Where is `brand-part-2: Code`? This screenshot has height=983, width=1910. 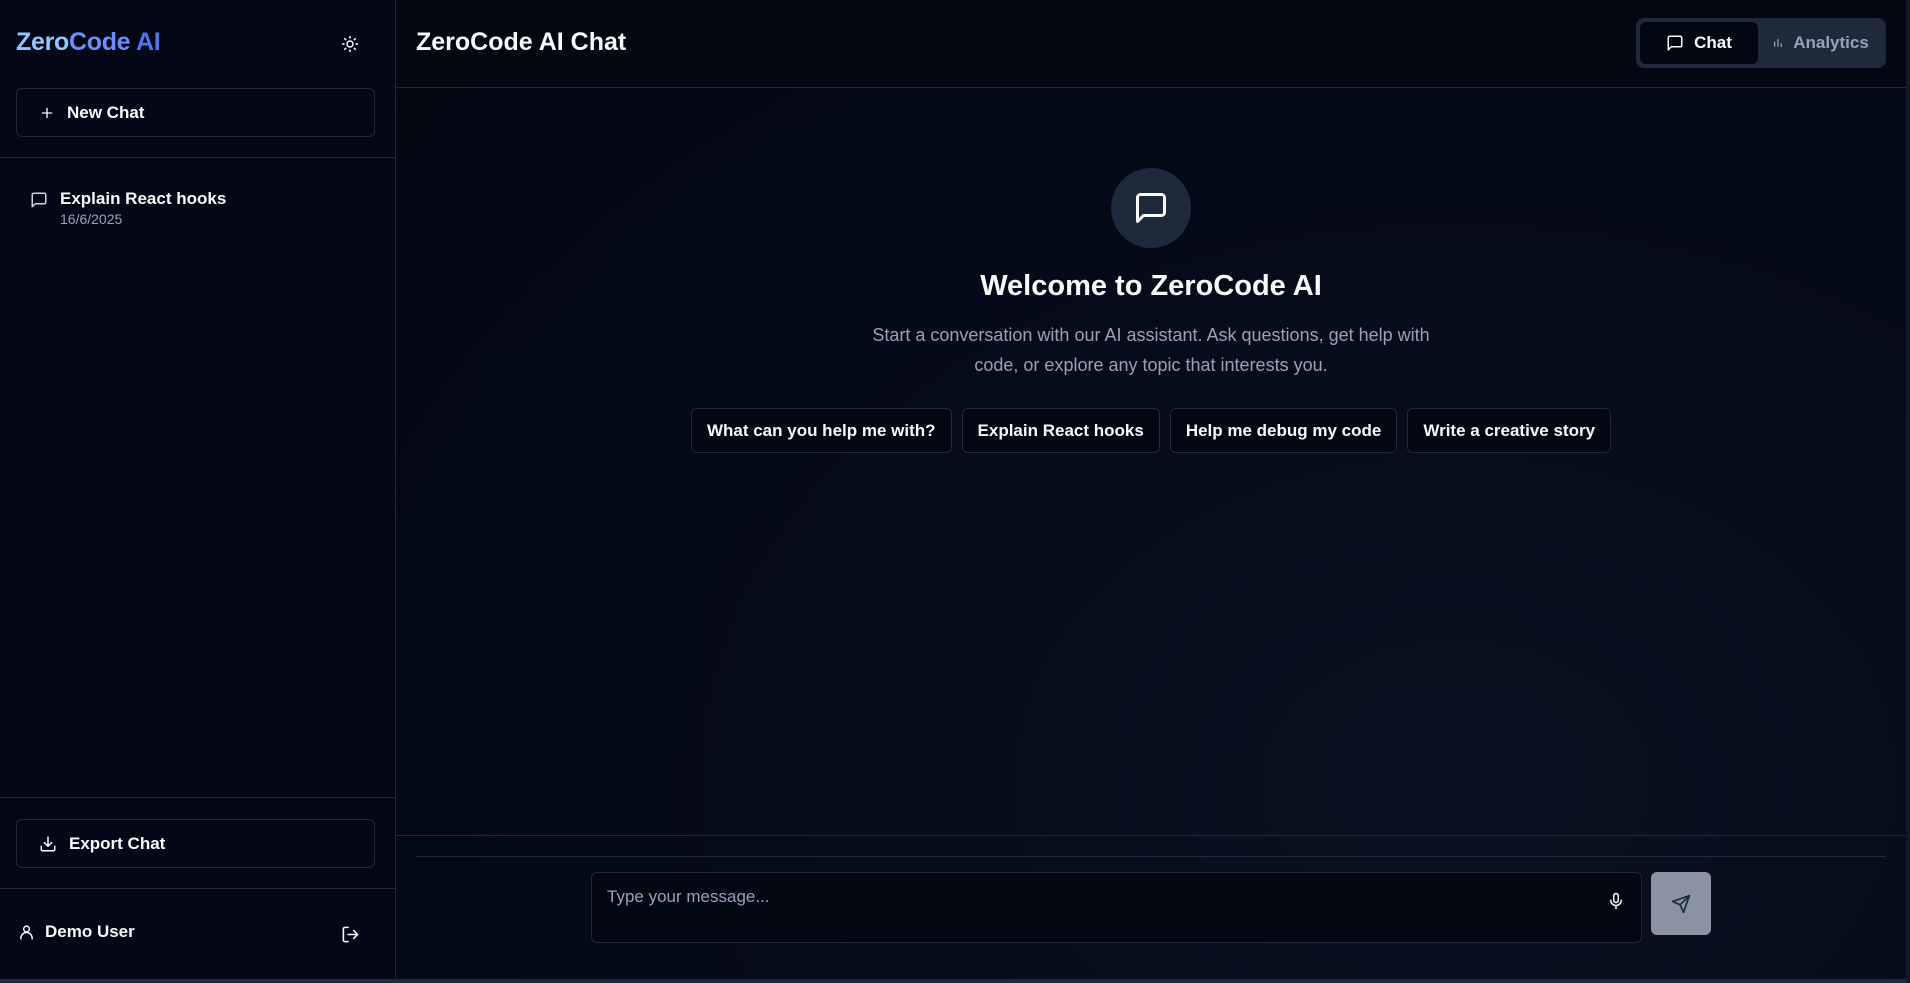
brand-part-2: Code is located at coordinates (102, 42).